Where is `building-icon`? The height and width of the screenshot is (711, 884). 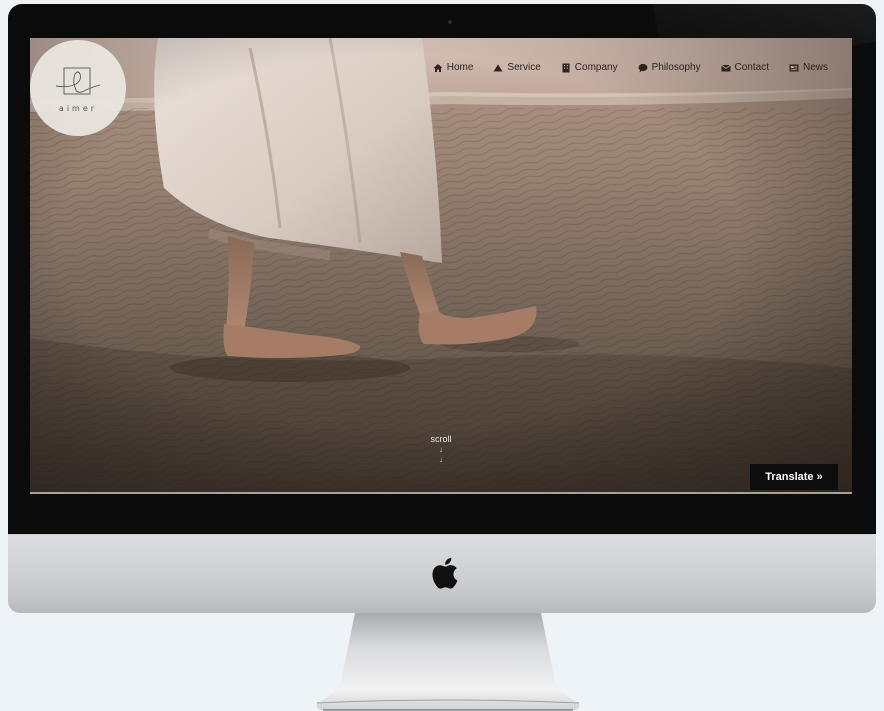
building-icon is located at coordinates (566, 67).